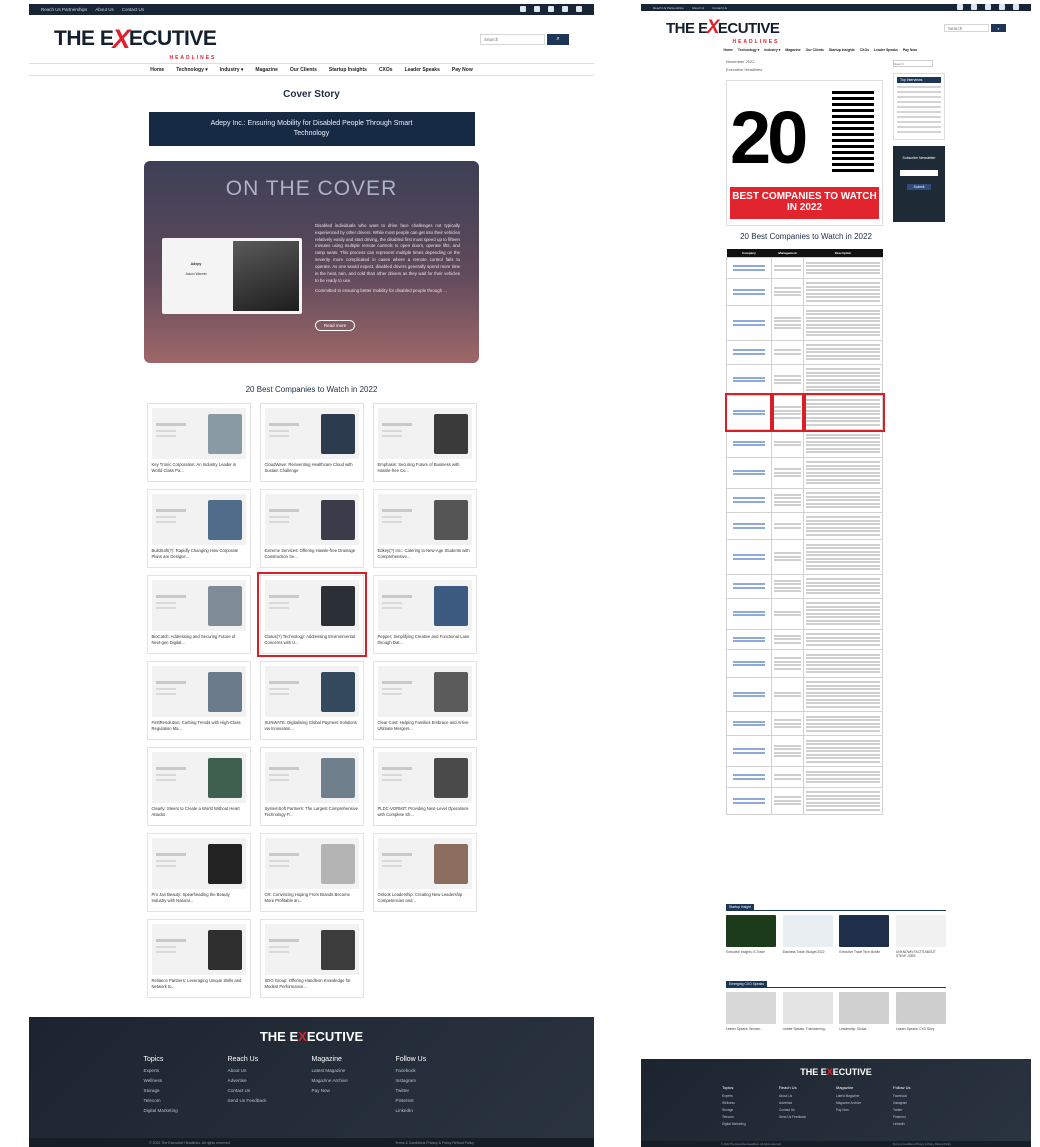 This screenshot has width=1040, height=1147. Describe the element at coordinates (270, 1090) in the screenshot. I see `footer-link: Contact Us` at that location.